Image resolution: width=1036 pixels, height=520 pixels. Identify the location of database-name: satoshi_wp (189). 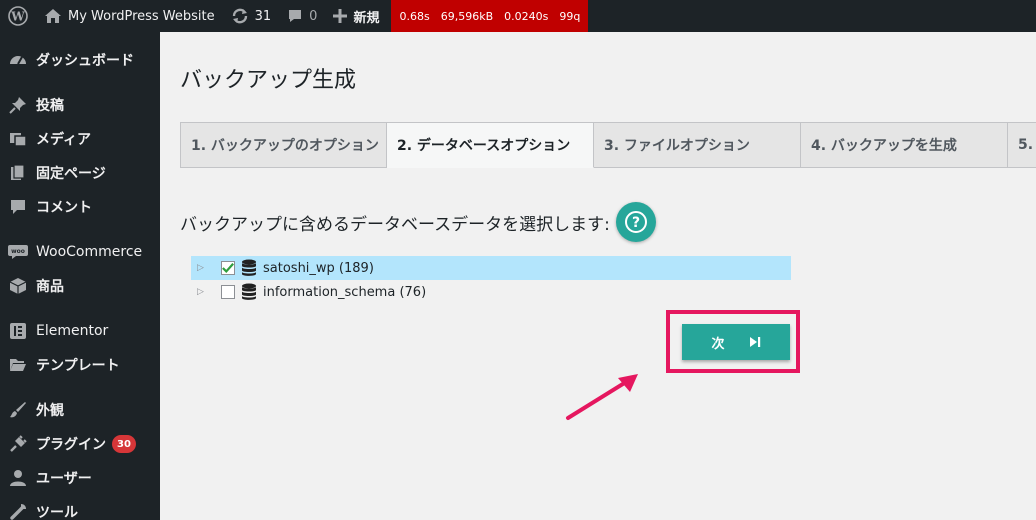
(318, 268).